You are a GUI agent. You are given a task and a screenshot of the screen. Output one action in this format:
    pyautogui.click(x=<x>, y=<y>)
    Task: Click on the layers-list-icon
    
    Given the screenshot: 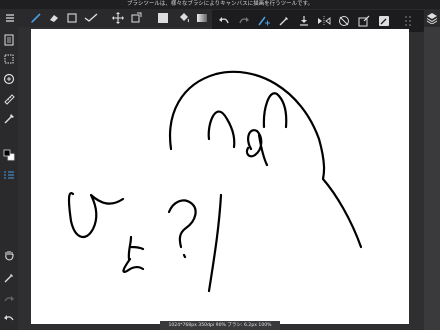 What is the action you would take?
    pyautogui.click(x=9, y=40)
    